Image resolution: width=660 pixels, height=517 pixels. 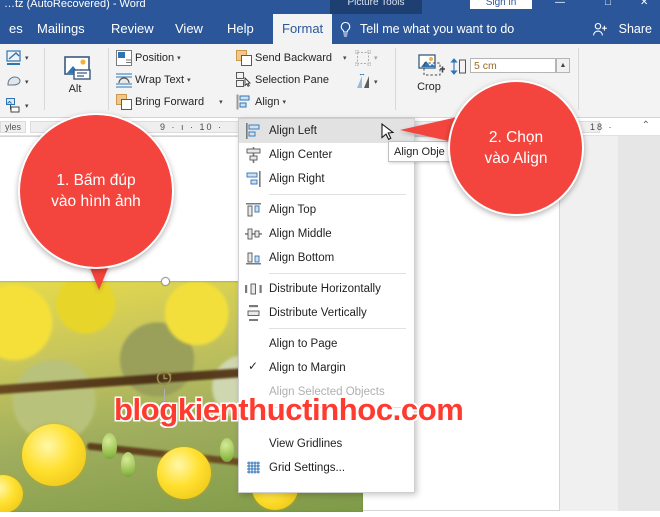 I want to click on tab-review: Review, so click(x=132, y=29).